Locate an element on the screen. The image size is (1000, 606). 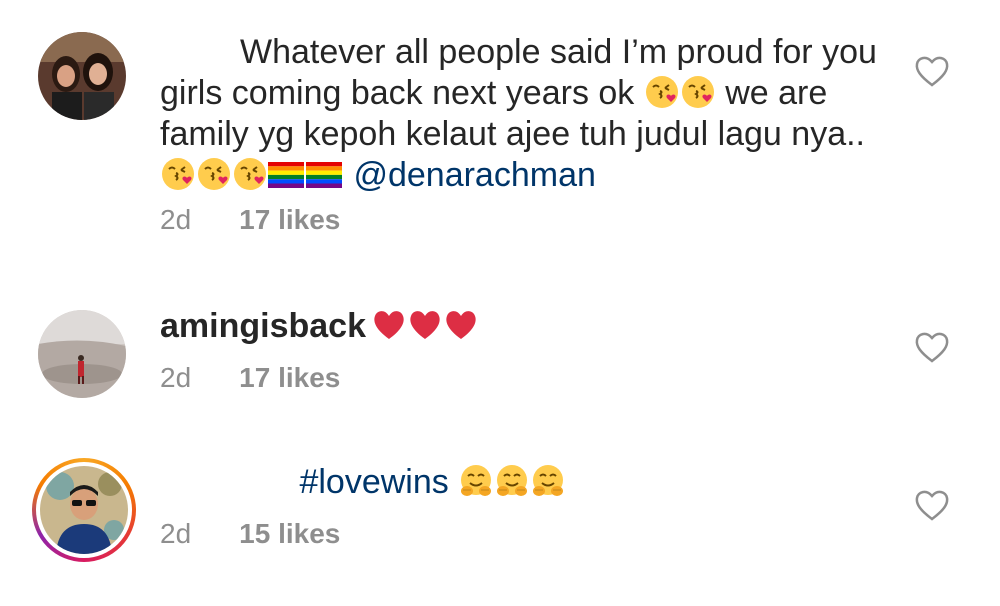
comment-text: #lovewins is located at coordinates (530, 482).